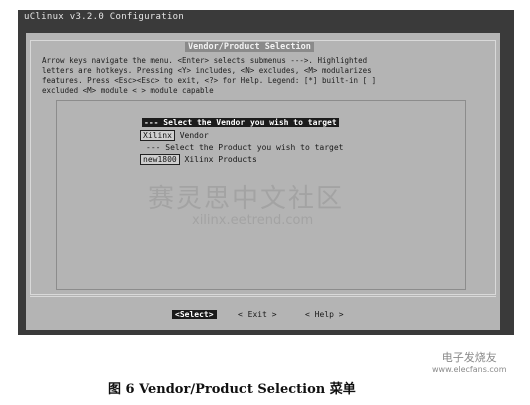  Describe the element at coordinates (194, 314) in the screenshot. I see `select-button: <Select>` at that location.